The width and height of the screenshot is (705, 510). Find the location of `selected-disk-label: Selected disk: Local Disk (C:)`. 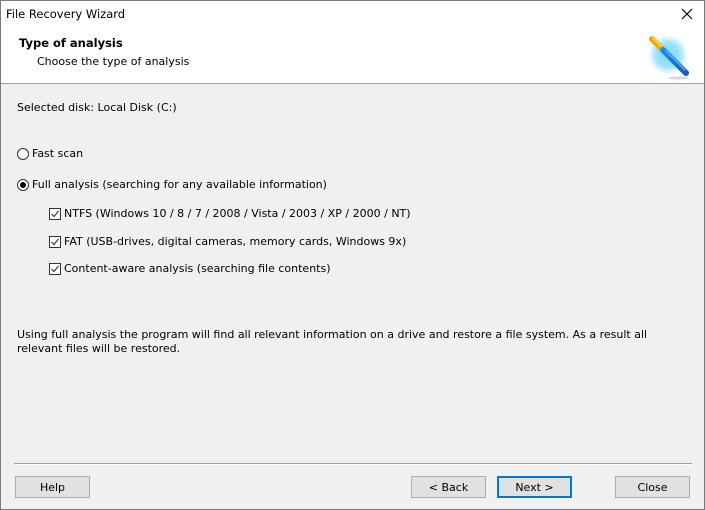

selected-disk-label: Selected disk: Local Disk (C:) is located at coordinates (97, 107).